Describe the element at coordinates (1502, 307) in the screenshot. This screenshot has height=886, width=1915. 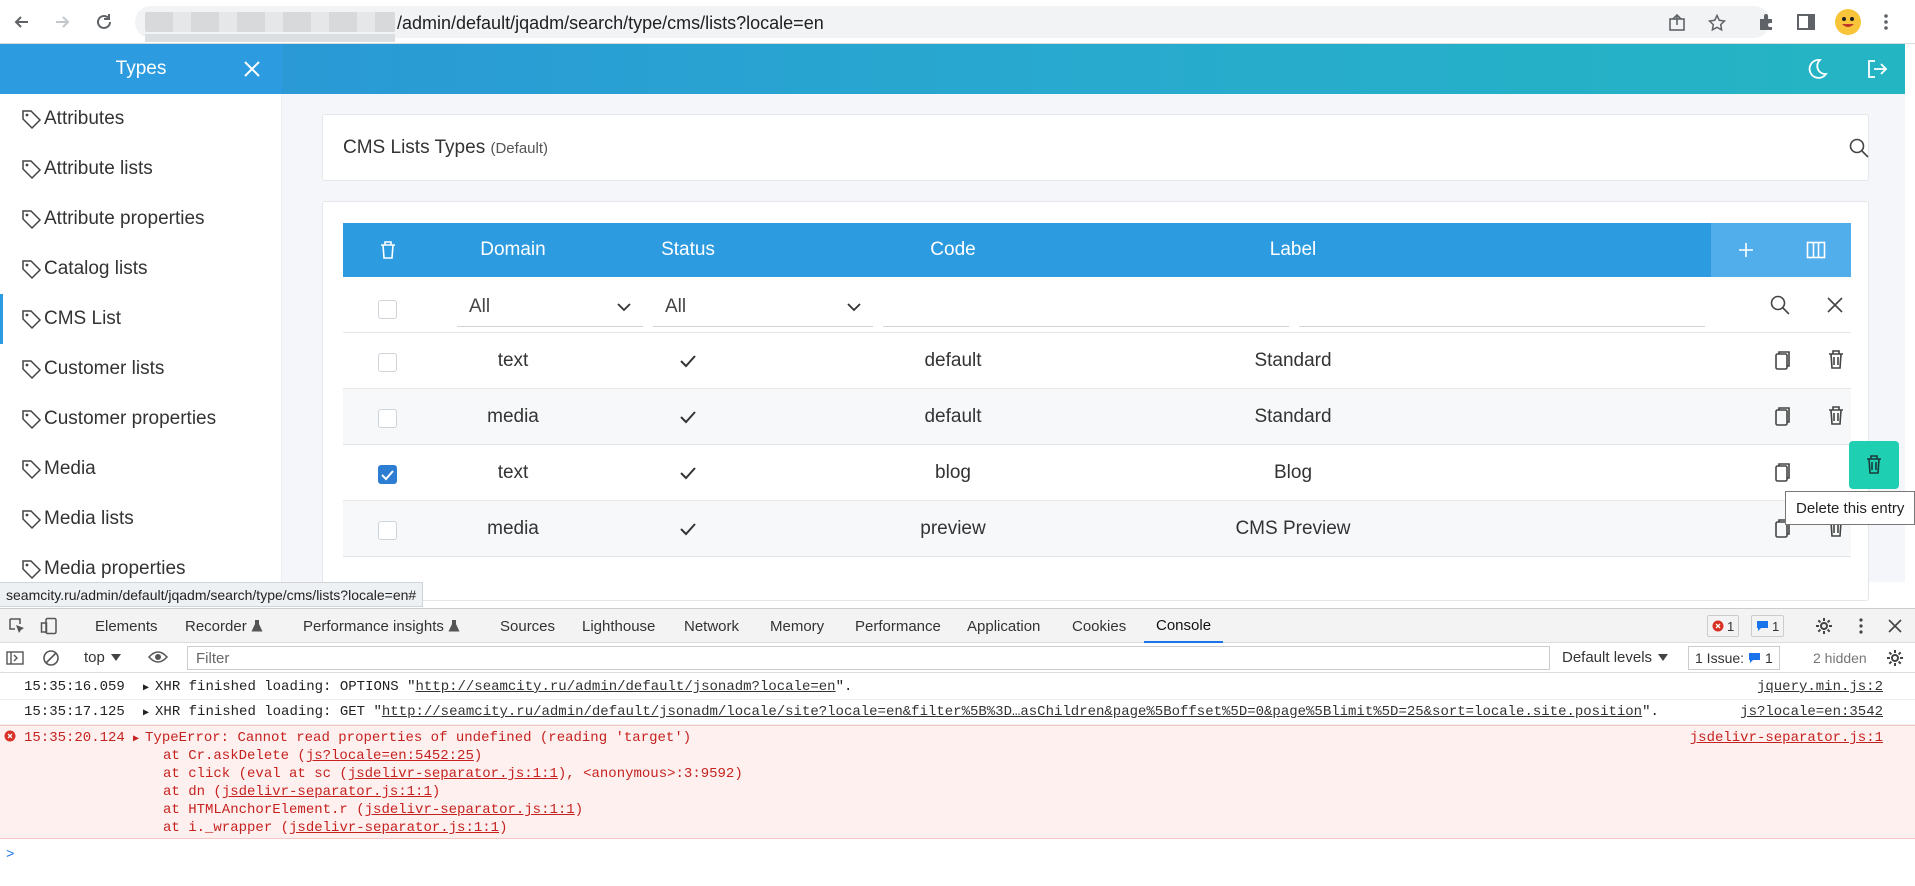
I see `label-filter-input` at that location.